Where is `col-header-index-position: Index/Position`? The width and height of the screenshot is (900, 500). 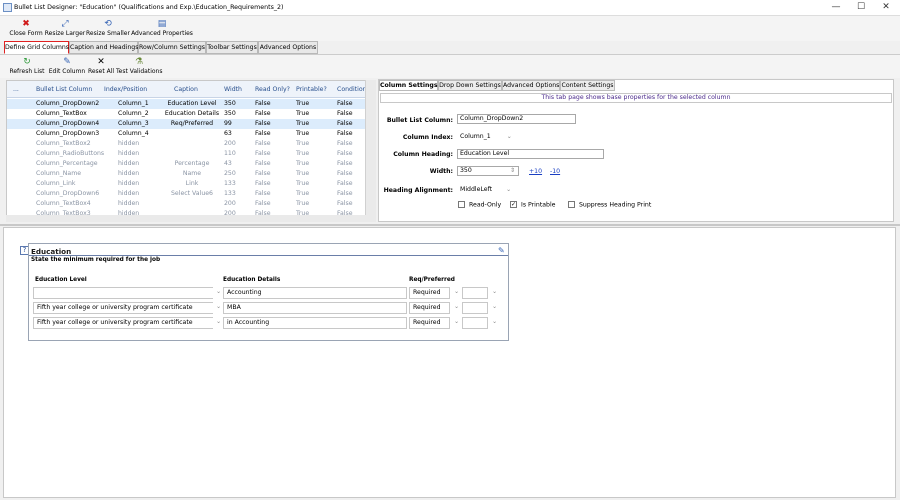
col-header-index-position: Index/Position is located at coordinates (125, 89).